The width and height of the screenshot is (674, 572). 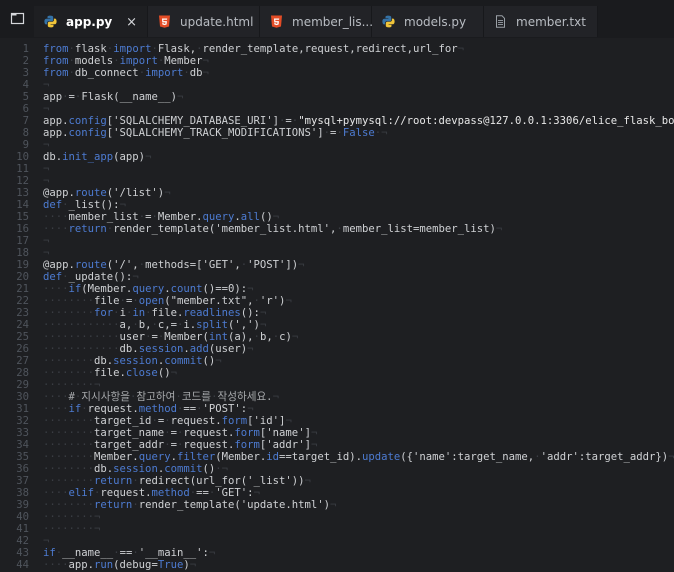 What do you see at coordinates (217, 21) in the screenshot?
I see `tab-label: update.html` at bounding box center [217, 21].